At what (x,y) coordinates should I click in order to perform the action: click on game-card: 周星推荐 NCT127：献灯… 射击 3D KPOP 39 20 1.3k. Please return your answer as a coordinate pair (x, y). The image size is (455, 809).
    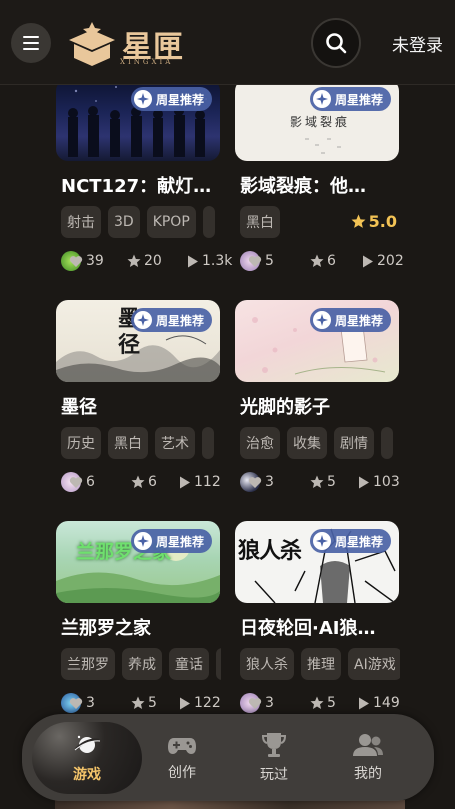
    Looking at the image, I should click on (144, 175).